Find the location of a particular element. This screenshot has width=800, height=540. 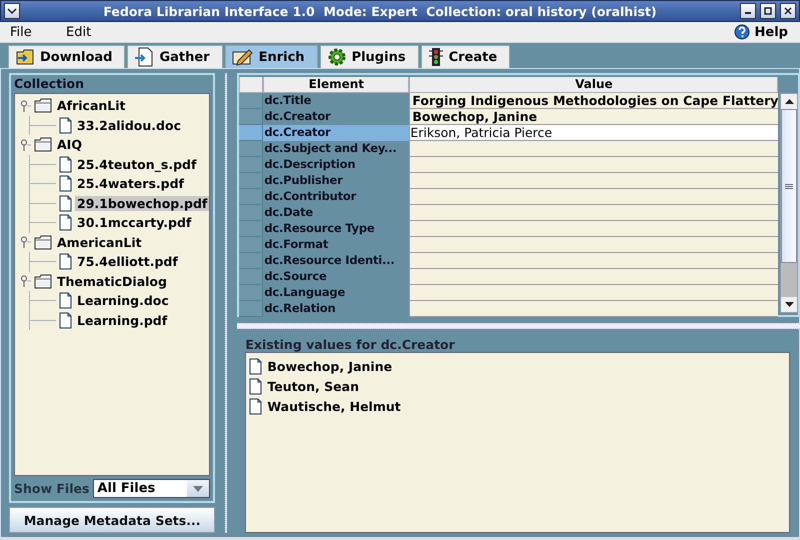

tree-item: Learning.pdf is located at coordinates (122, 320).